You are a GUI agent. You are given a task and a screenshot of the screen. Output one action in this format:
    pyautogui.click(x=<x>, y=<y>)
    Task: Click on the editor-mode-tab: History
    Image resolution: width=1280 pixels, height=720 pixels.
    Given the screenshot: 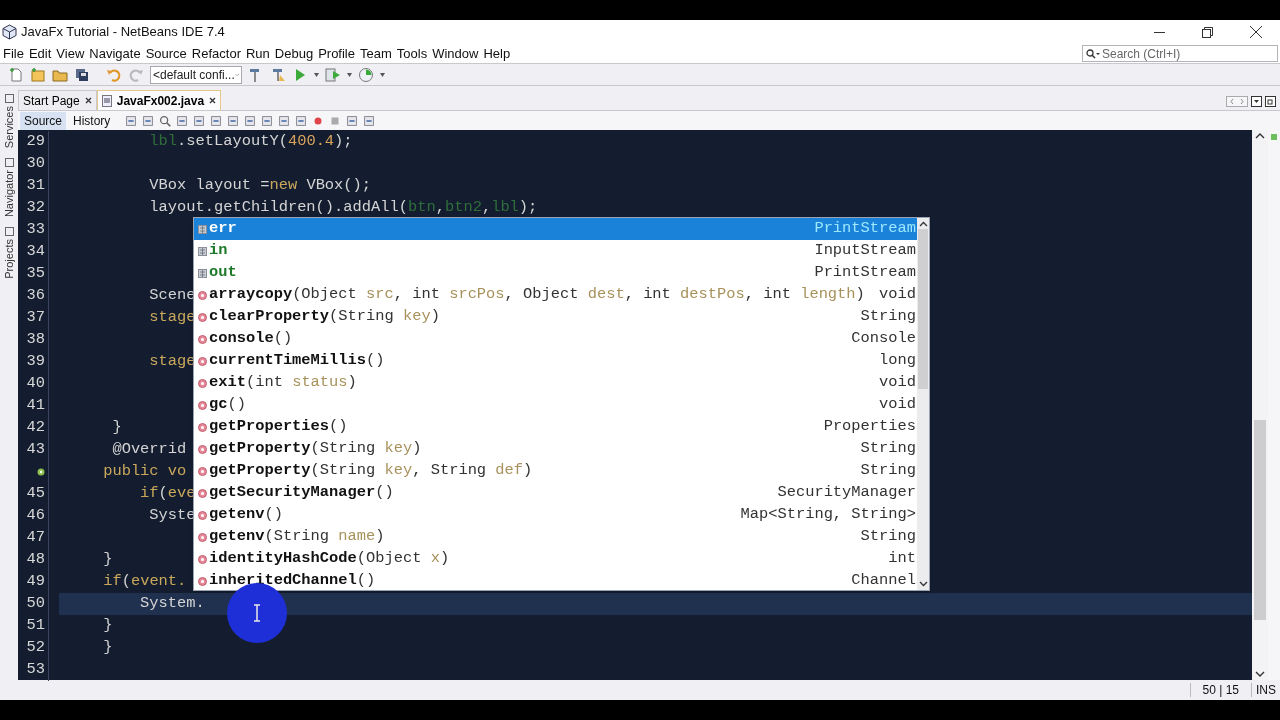 What is the action you would take?
    pyautogui.click(x=92, y=120)
    